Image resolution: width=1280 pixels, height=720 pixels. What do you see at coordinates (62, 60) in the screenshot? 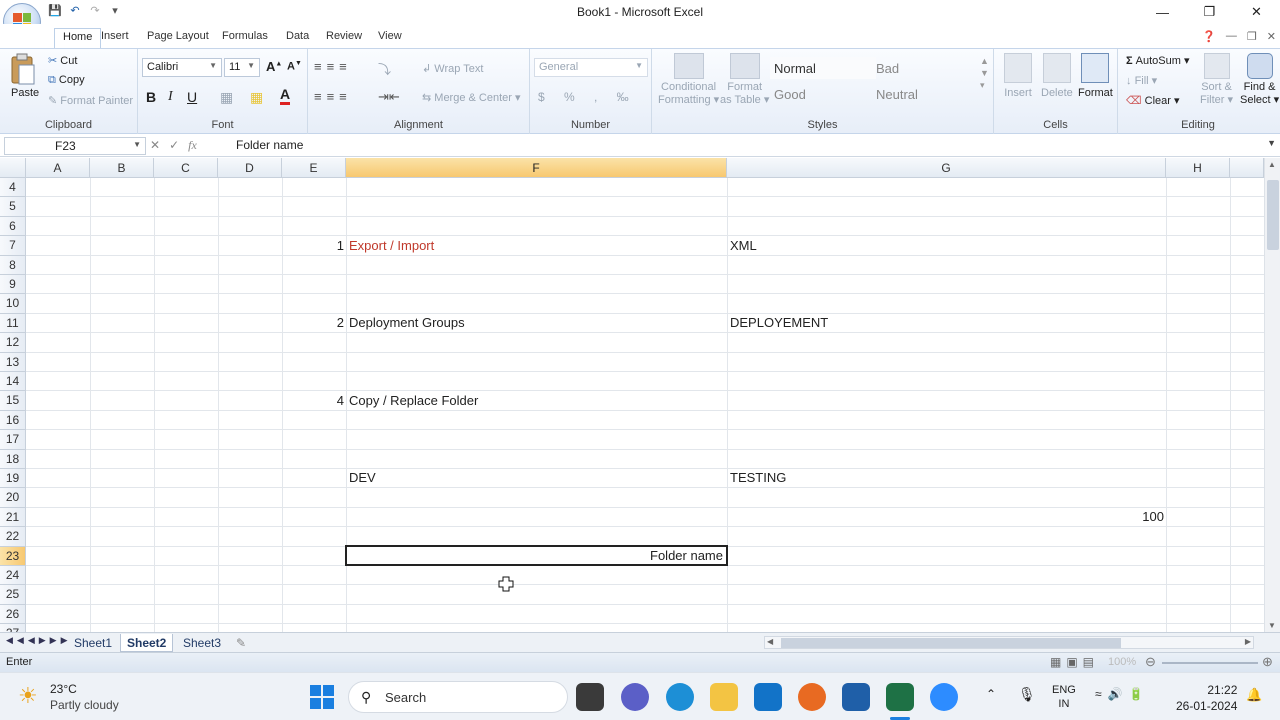
I see `cut-button: ✂ Cut` at bounding box center [62, 60].